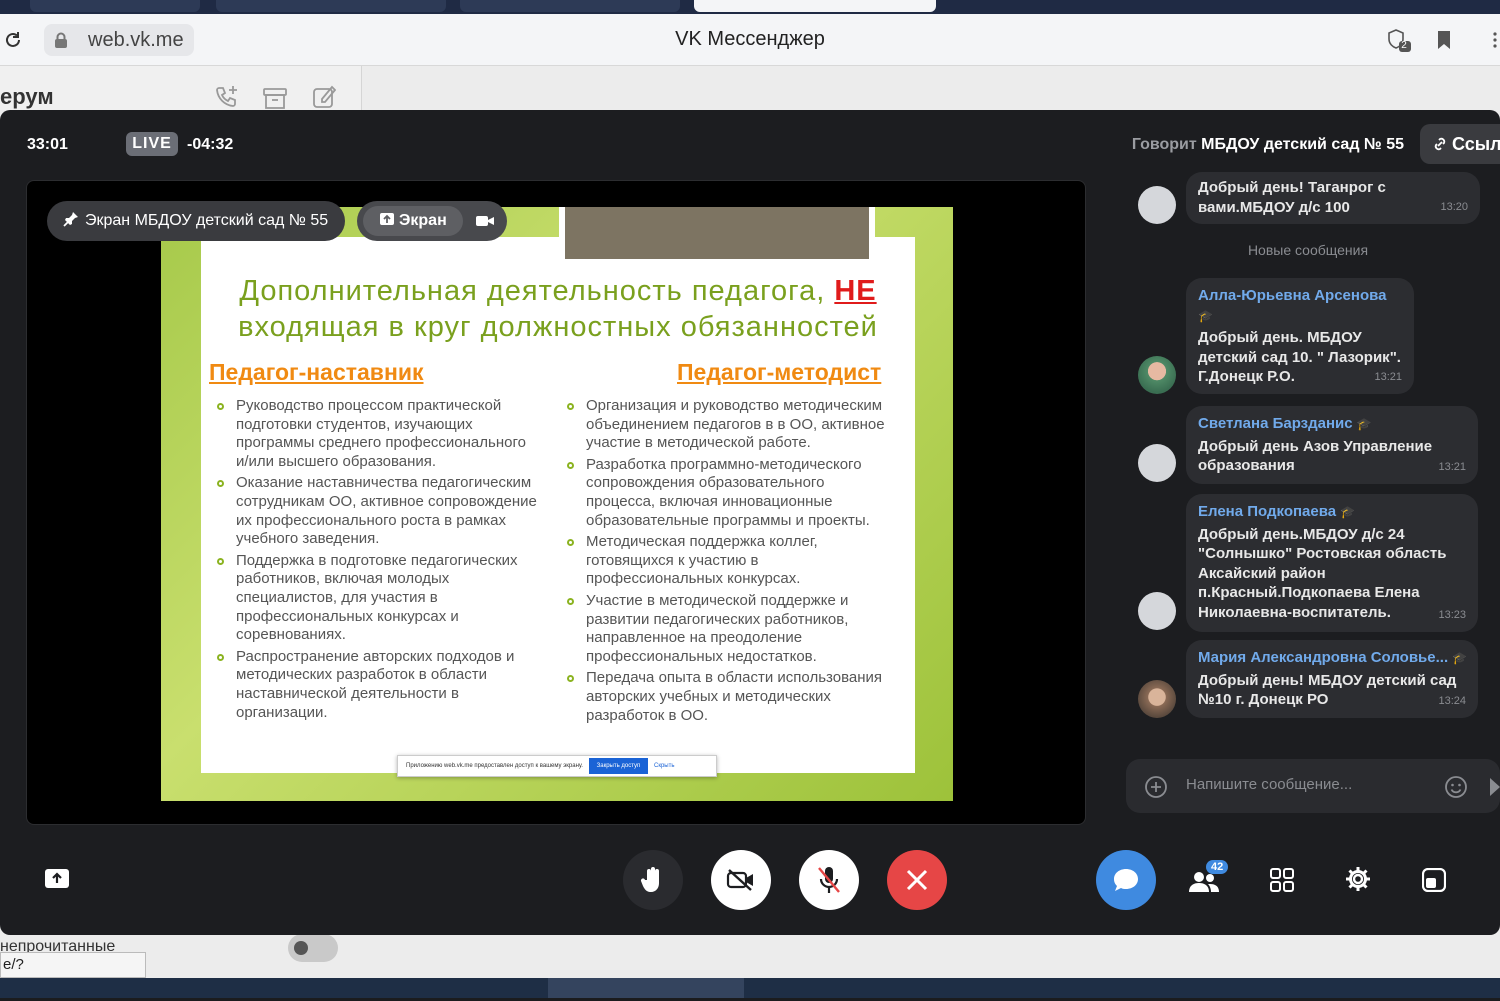 The image size is (1500, 1001). I want to click on message-author: Светлана Барзданис 🎓, so click(1332, 424).